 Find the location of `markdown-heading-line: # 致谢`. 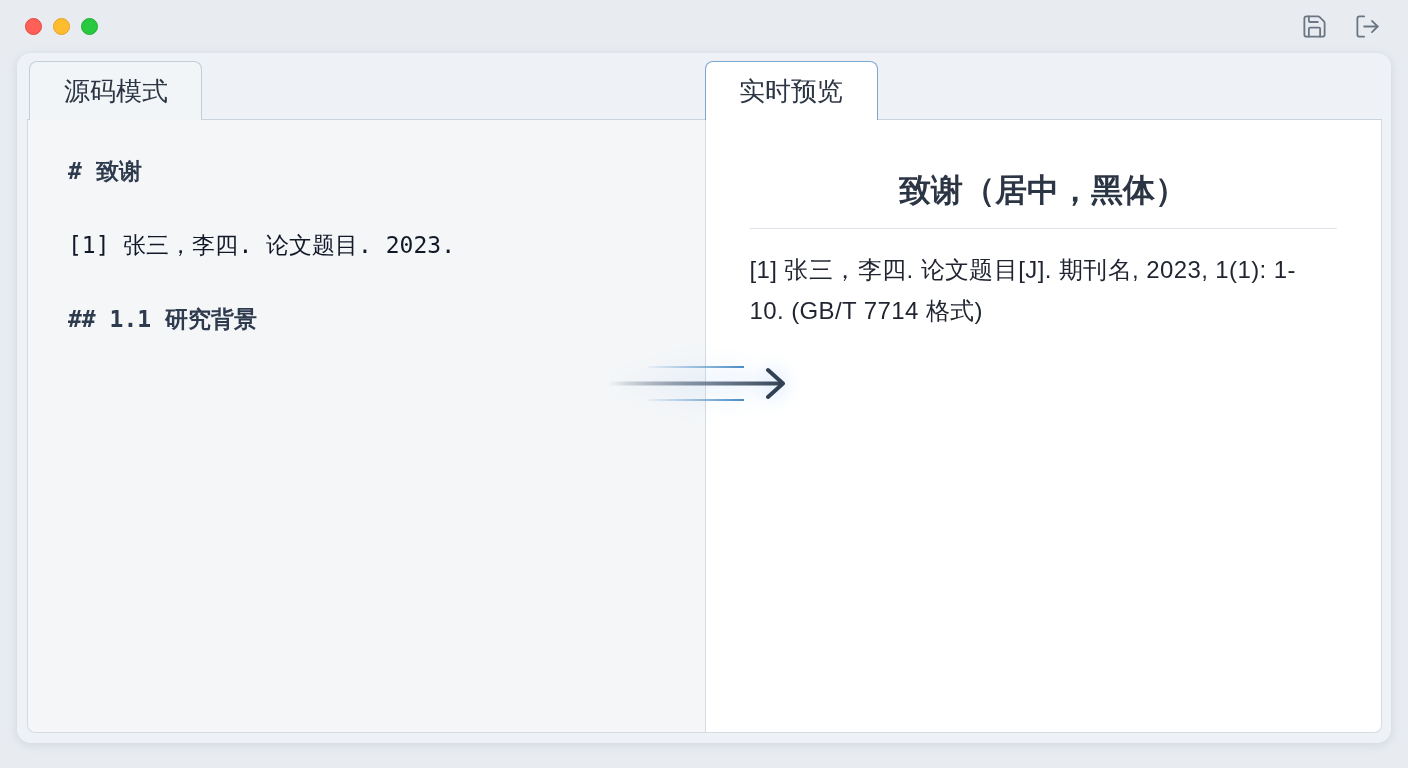

markdown-heading-line: # 致谢 is located at coordinates (105, 171).